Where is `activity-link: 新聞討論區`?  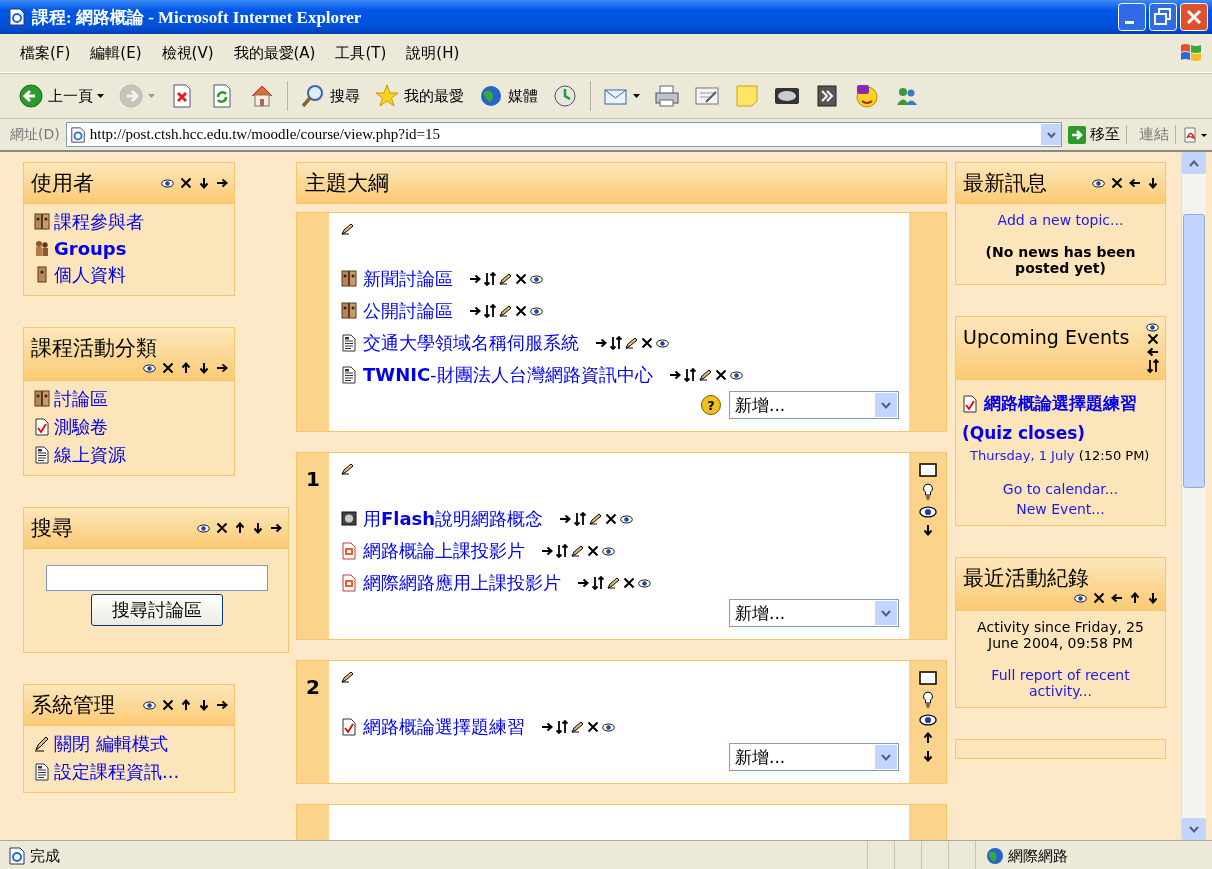
activity-link: 新聞討論區 is located at coordinates (408, 279).